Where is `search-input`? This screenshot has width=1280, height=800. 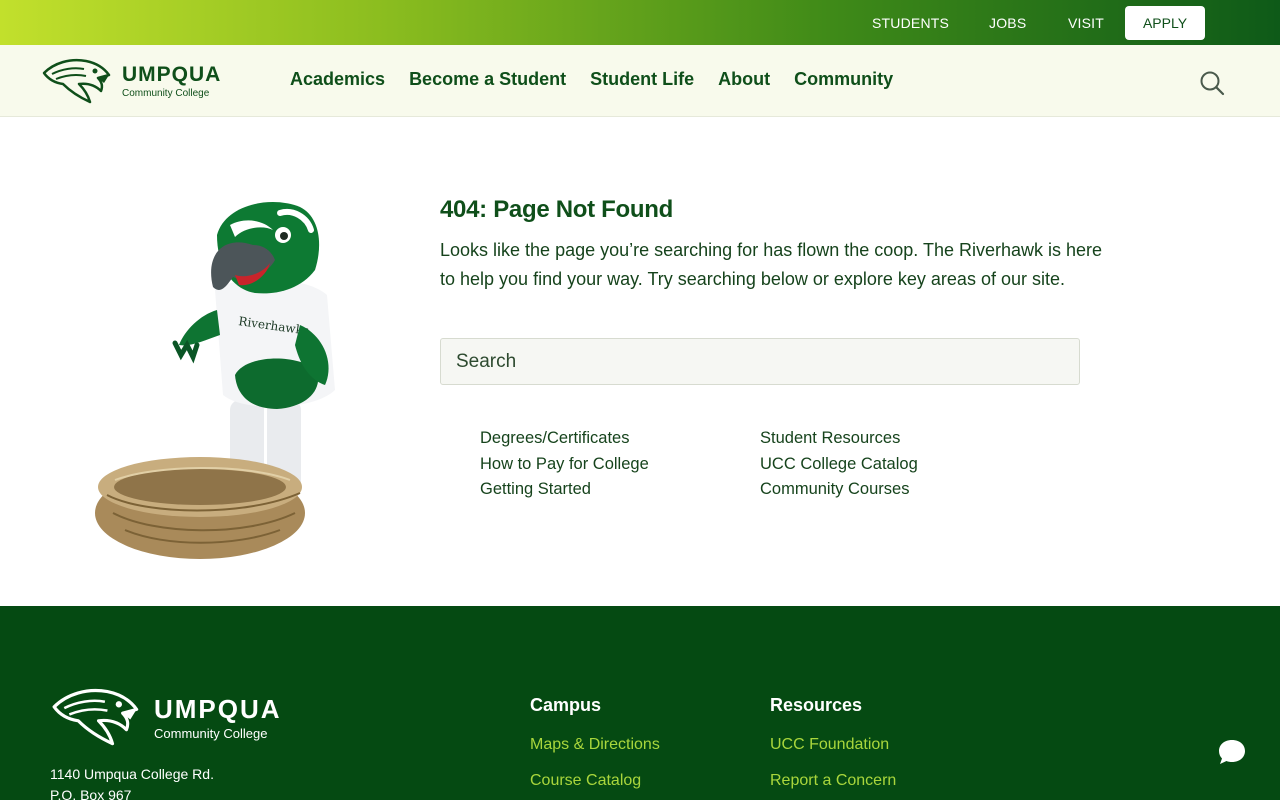
search-input is located at coordinates (760, 361).